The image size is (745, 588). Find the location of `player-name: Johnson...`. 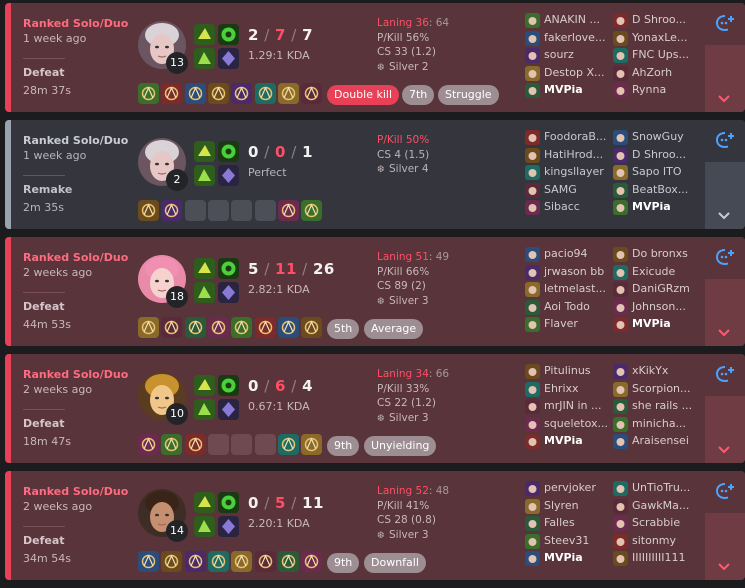

player-name: Johnson... is located at coordinates (659, 306).